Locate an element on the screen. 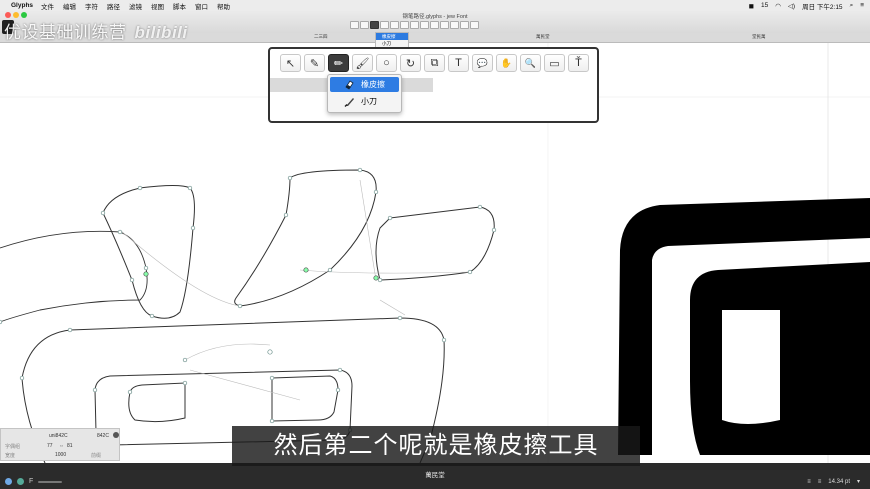 Image resolution: width=870 pixels, height=489 pixels. mini-shape-tool is located at coordinates (394, 25).